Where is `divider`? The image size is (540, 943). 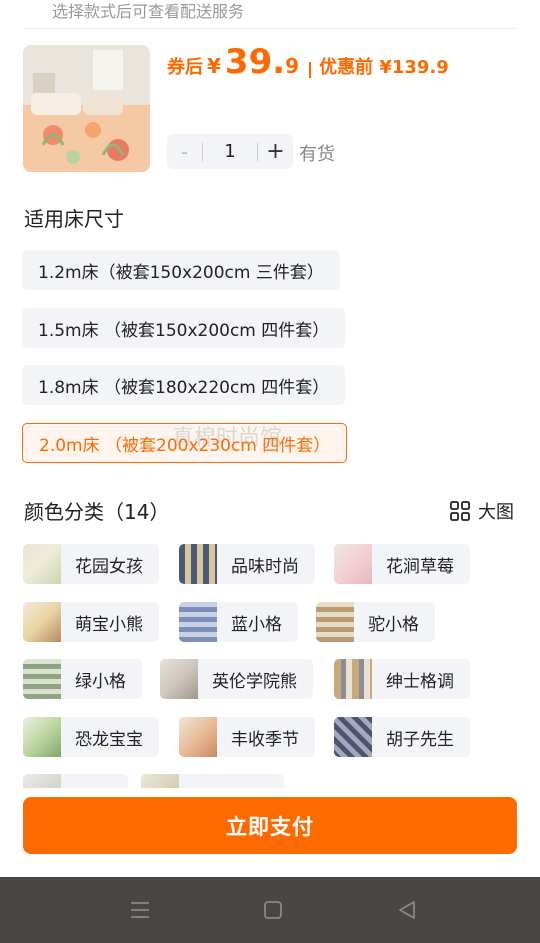 divider is located at coordinates (270, 28).